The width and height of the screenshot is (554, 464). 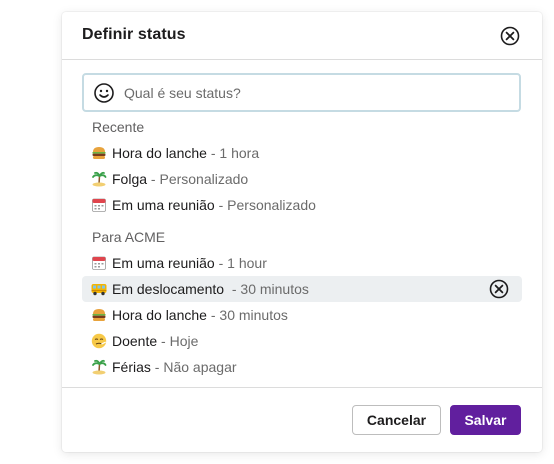 I want to click on status-expiry: Não apagar, so click(x=200, y=367).